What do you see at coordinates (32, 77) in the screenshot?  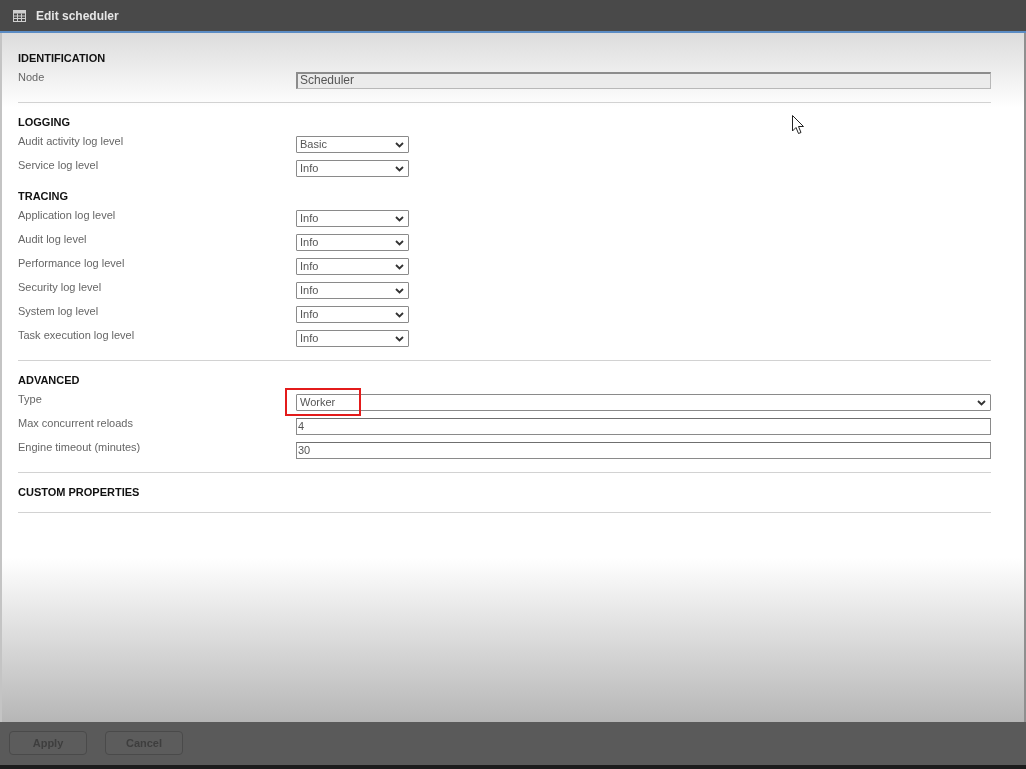 I see `field-label: Node` at bounding box center [32, 77].